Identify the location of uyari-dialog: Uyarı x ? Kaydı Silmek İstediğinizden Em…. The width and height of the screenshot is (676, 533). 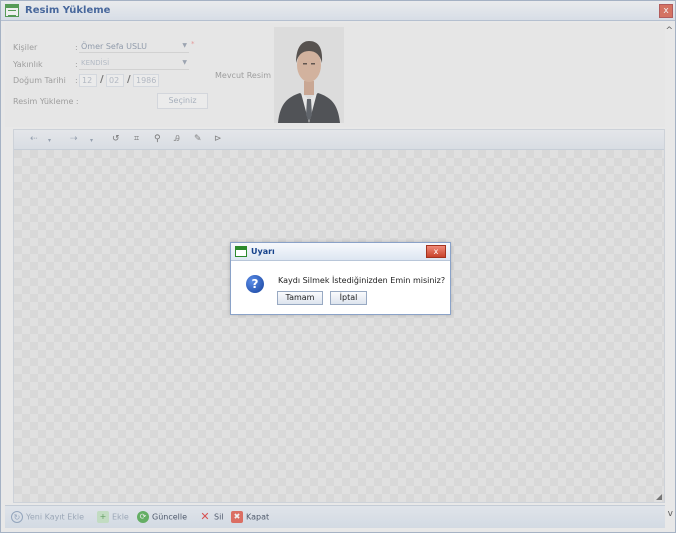
(340, 278).